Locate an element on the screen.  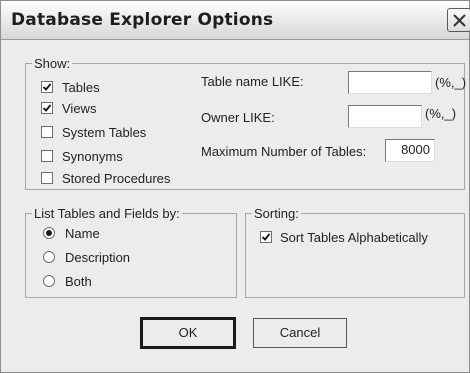
tables-label: Tables is located at coordinates (81, 87).